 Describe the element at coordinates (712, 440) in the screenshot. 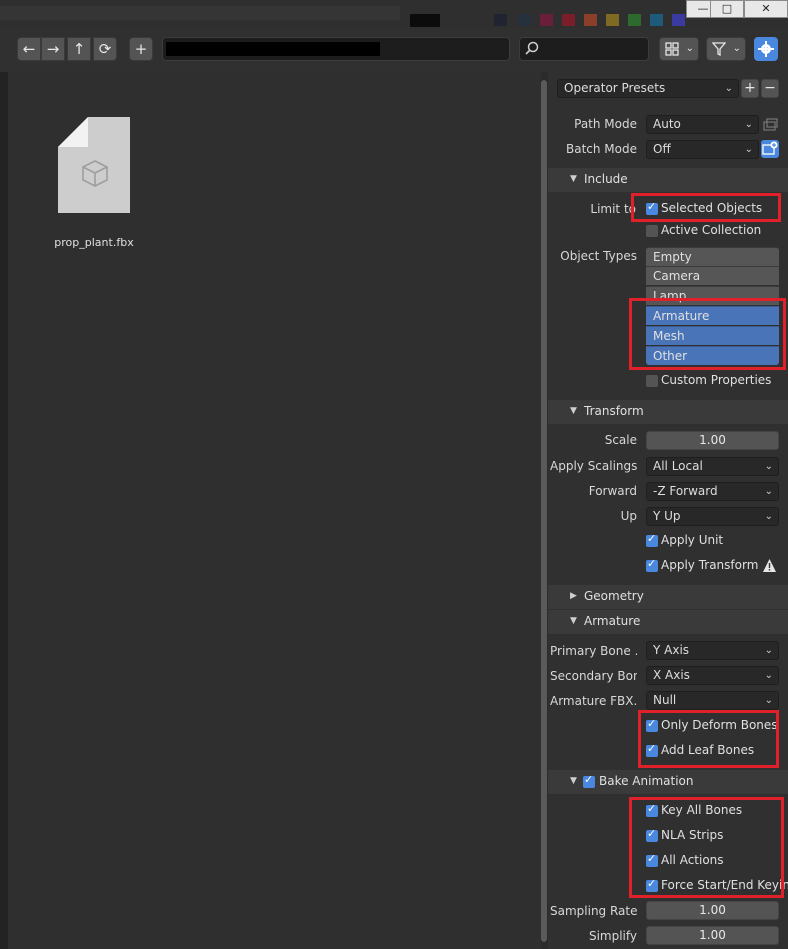

I see `scale-field: 1.00` at that location.